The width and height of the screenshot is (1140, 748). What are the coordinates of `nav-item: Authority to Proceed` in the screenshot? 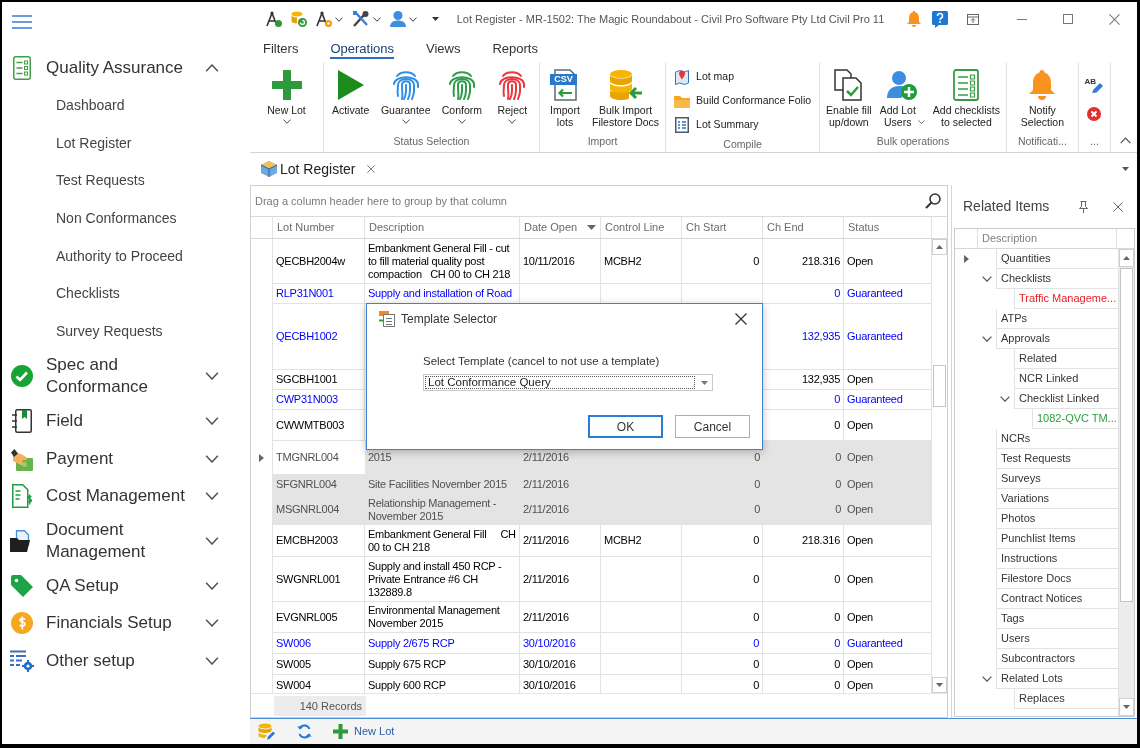 It's located at (126, 256).